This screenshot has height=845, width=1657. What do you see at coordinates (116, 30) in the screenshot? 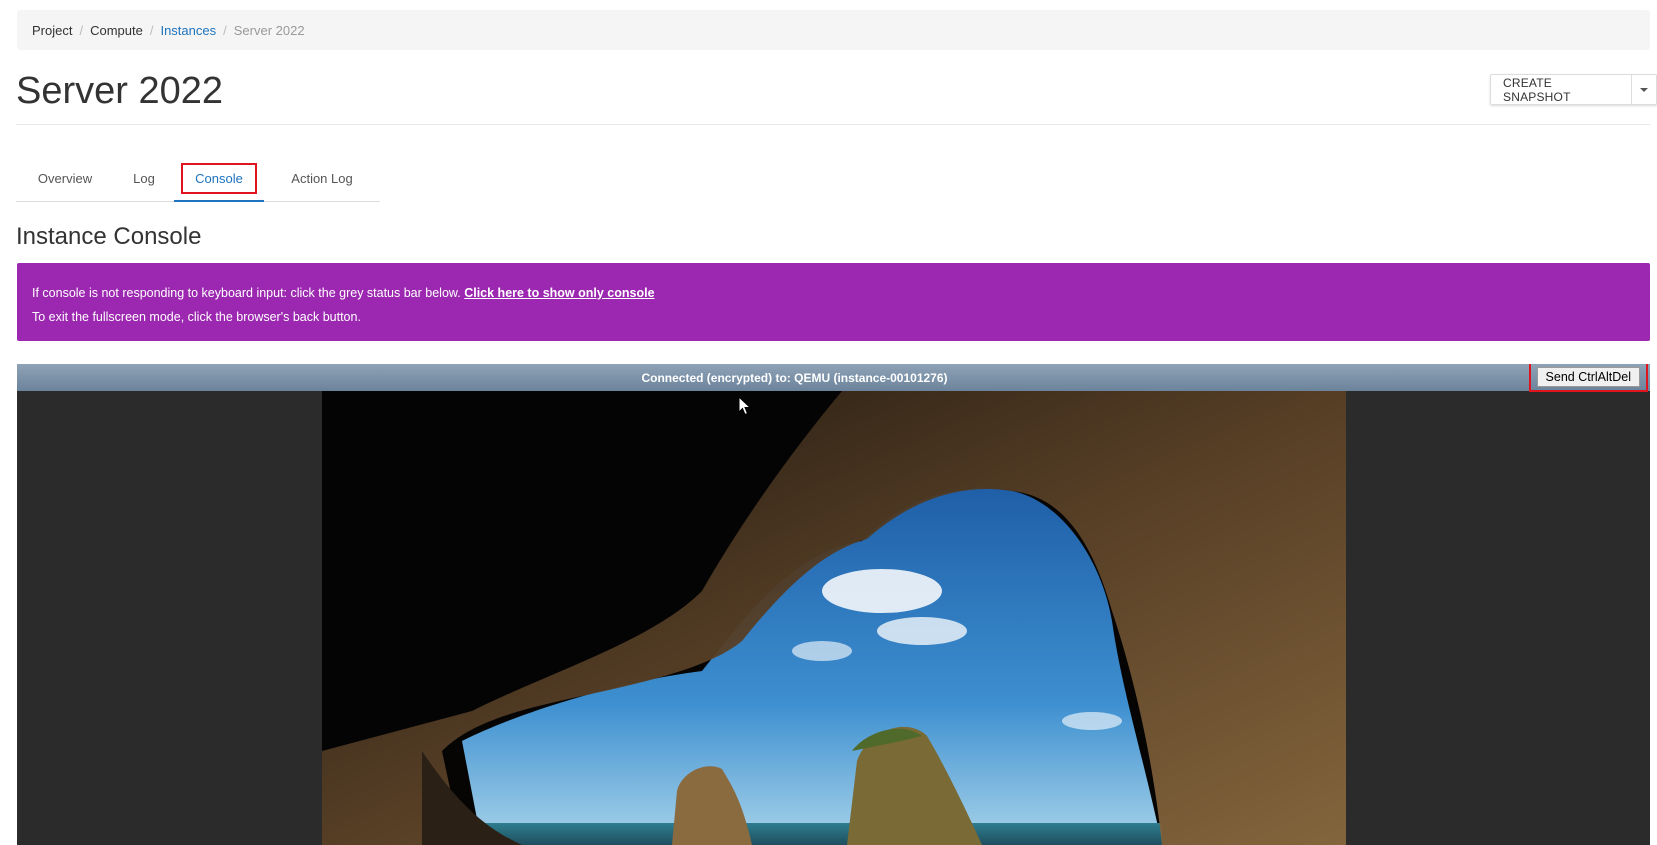
I see `breadcrumb-compute: Compute` at bounding box center [116, 30].